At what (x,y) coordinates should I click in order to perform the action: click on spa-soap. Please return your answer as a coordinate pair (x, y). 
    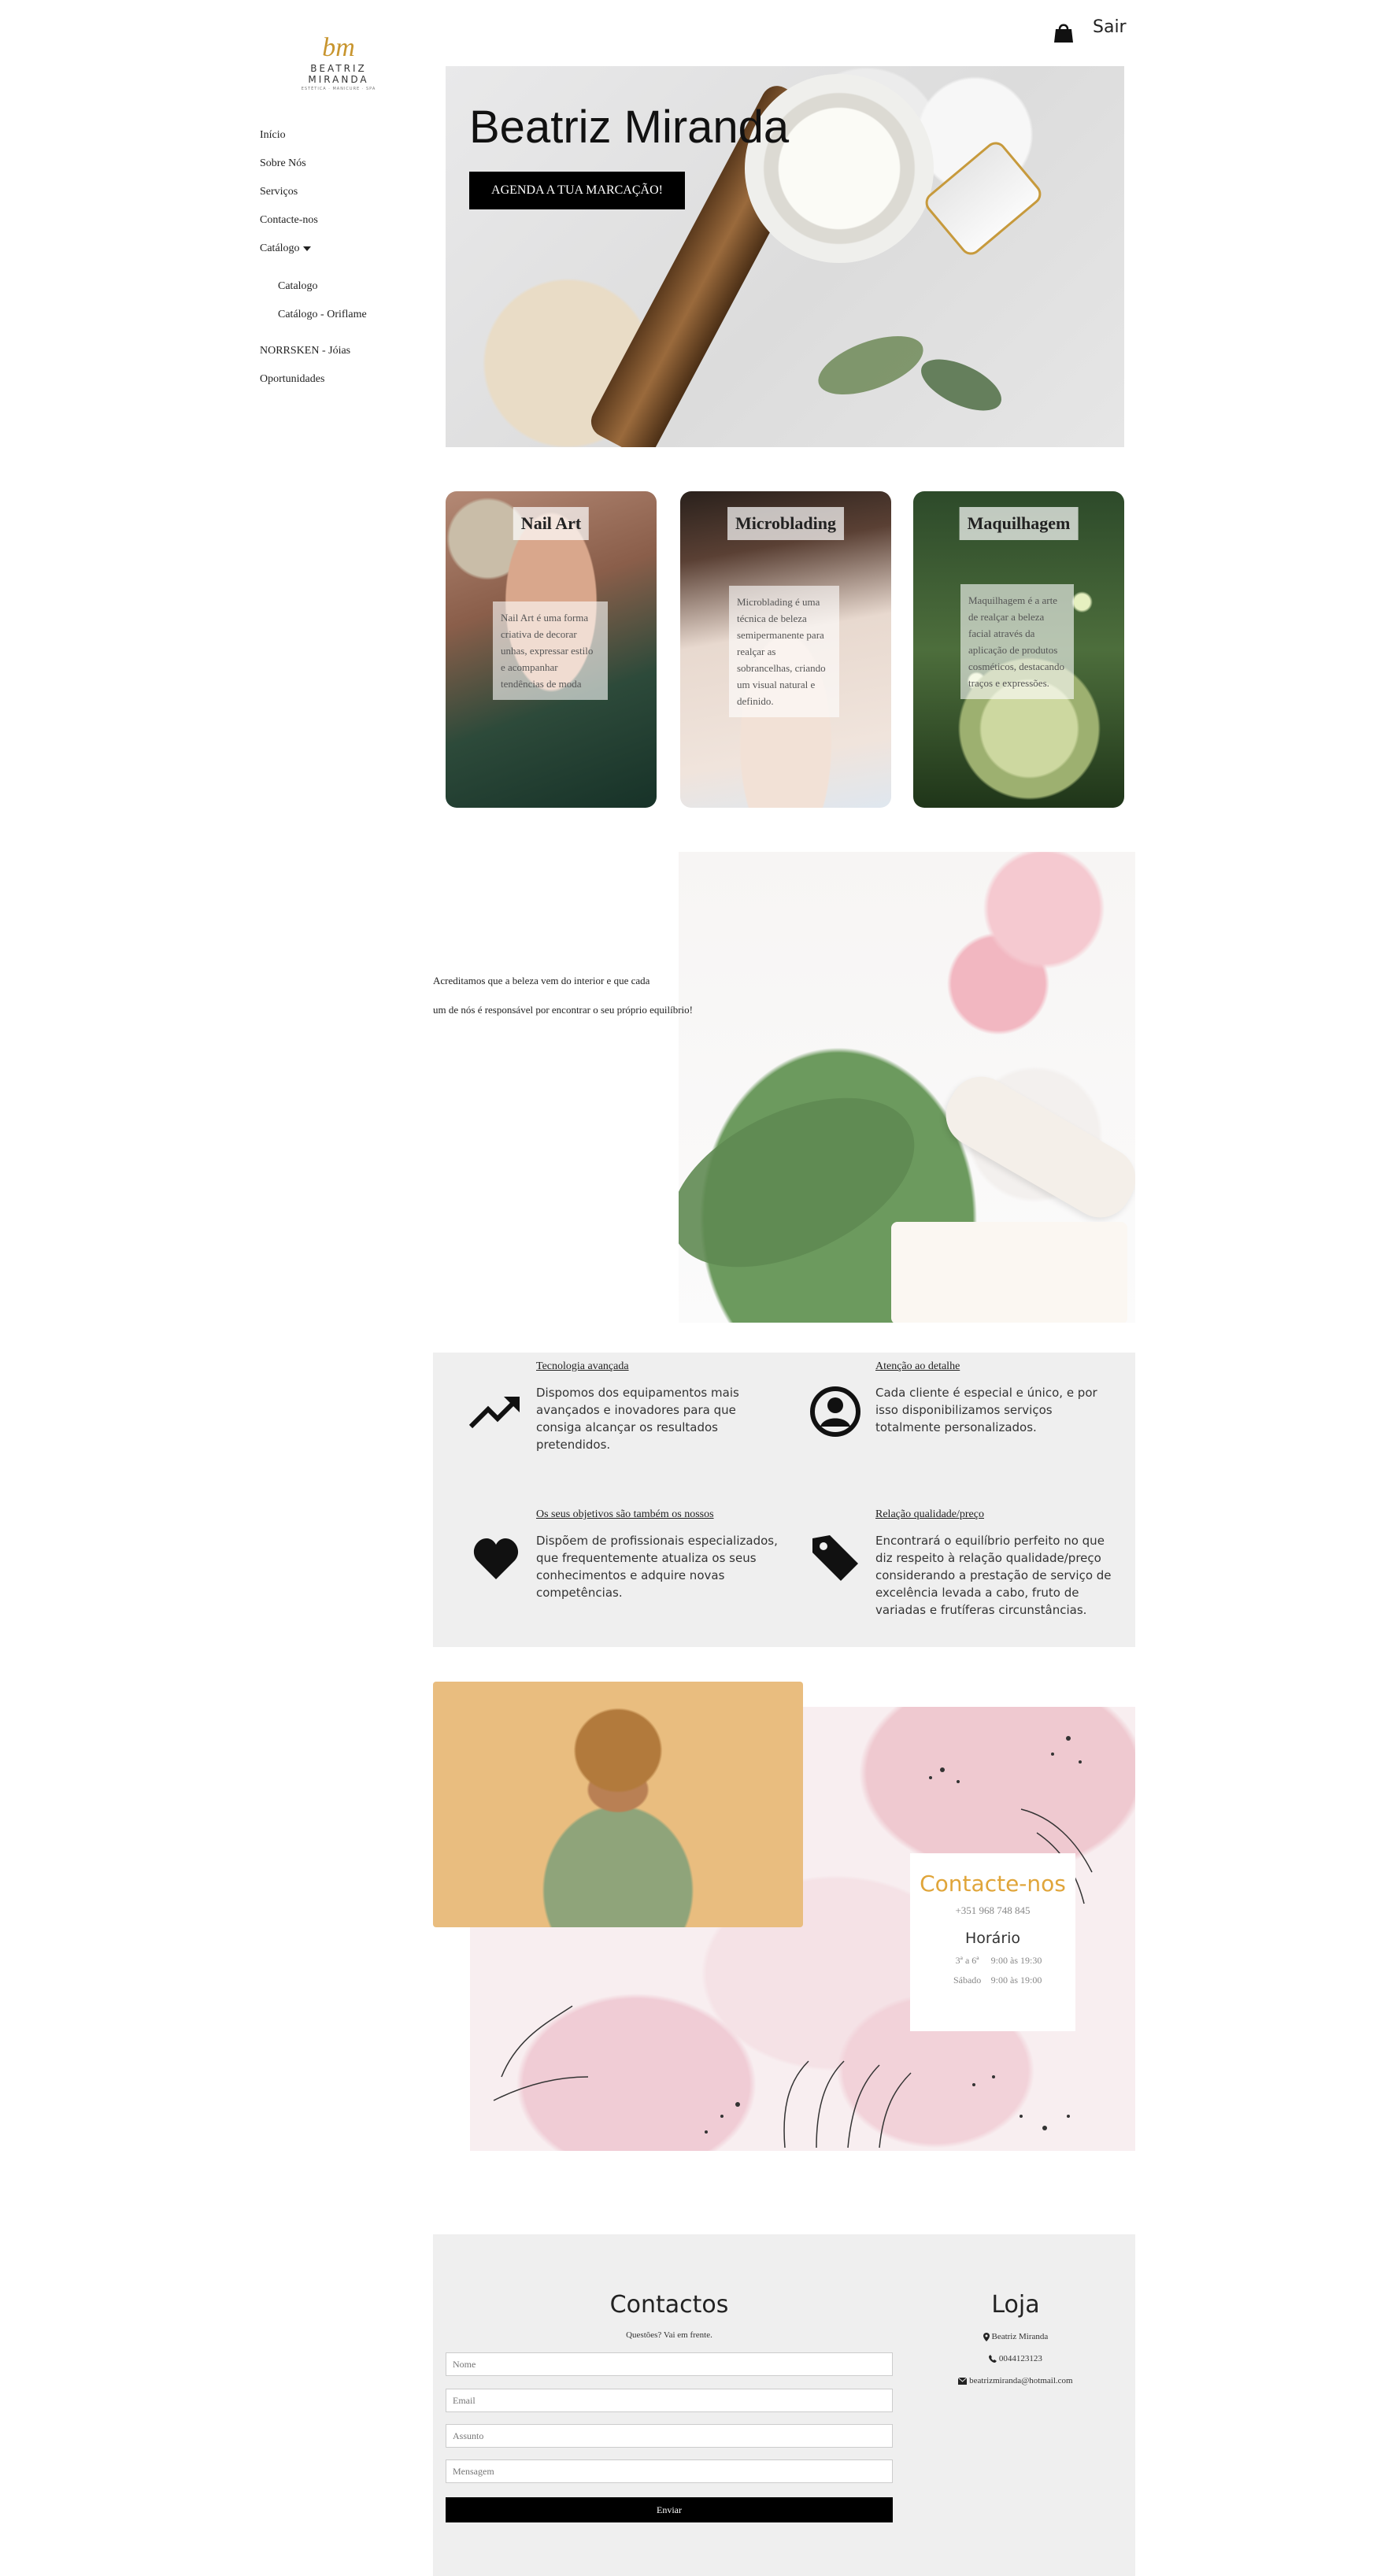
    Looking at the image, I should click on (1009, 1272).